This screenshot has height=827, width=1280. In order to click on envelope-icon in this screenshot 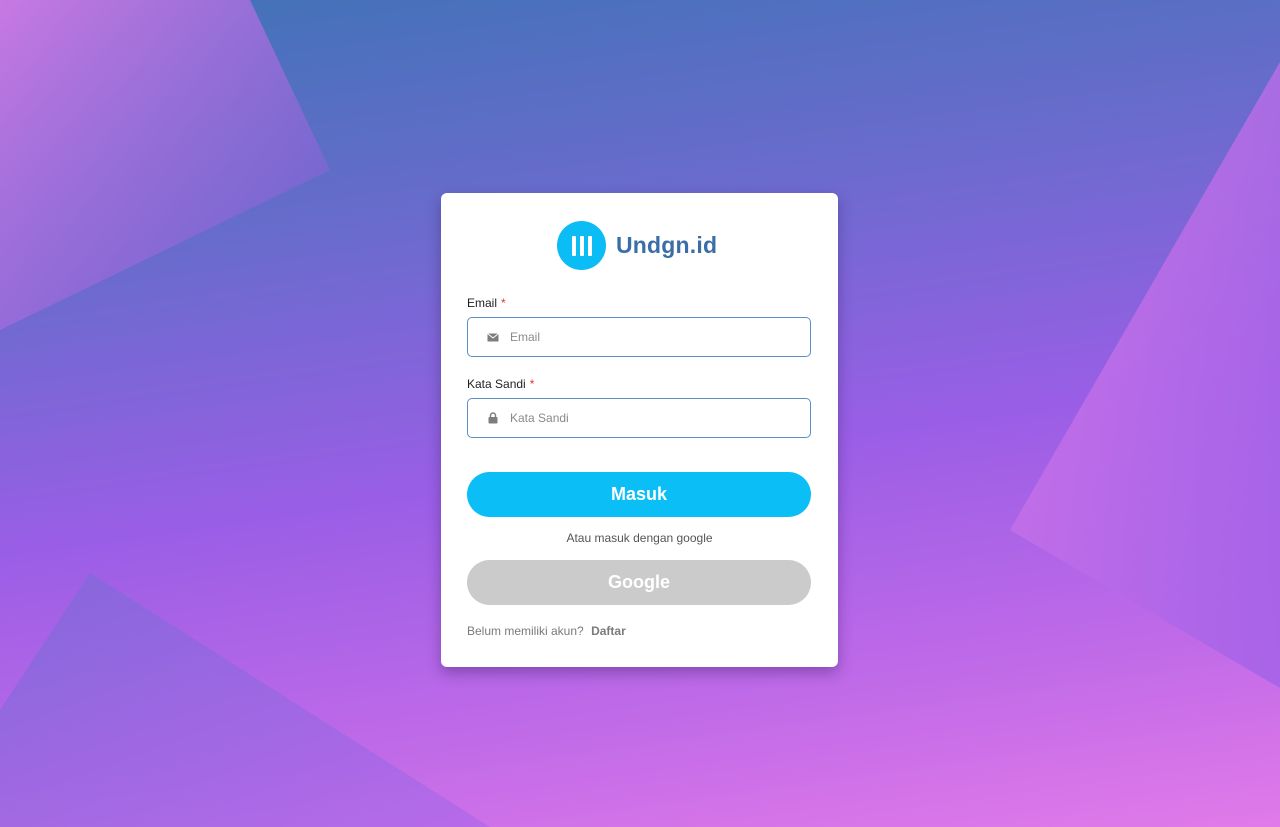, I will do `click(493, 337)`.